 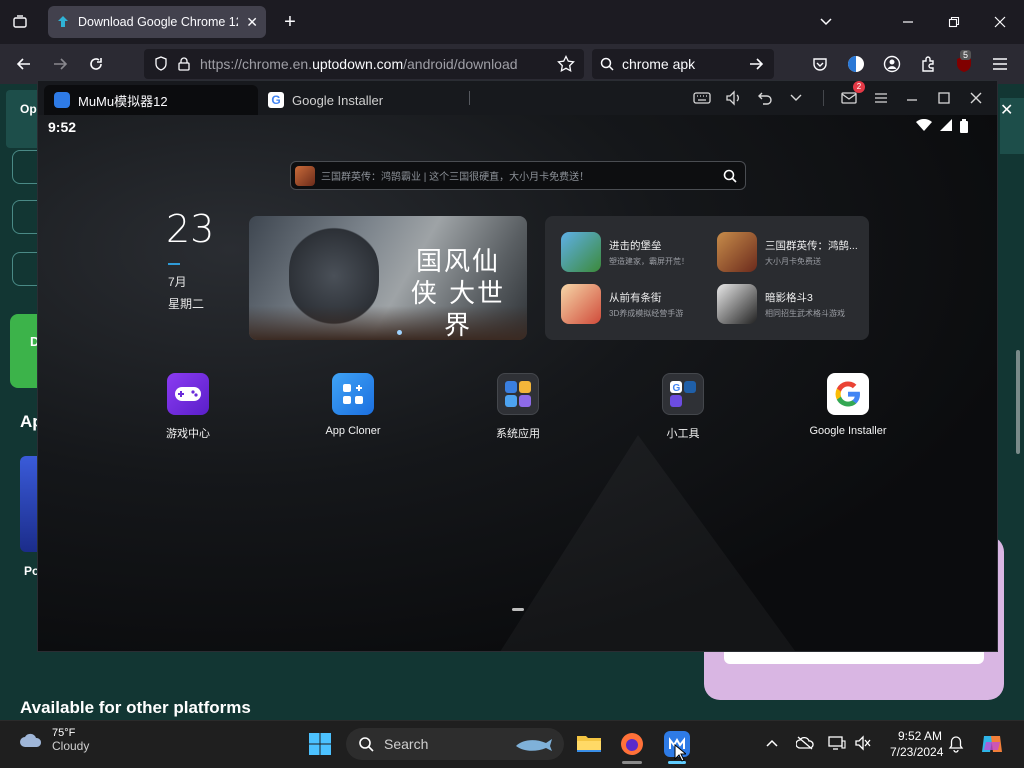 I want to click on weather-widget: 75°F Cloudy, so click(x=53, y=740).